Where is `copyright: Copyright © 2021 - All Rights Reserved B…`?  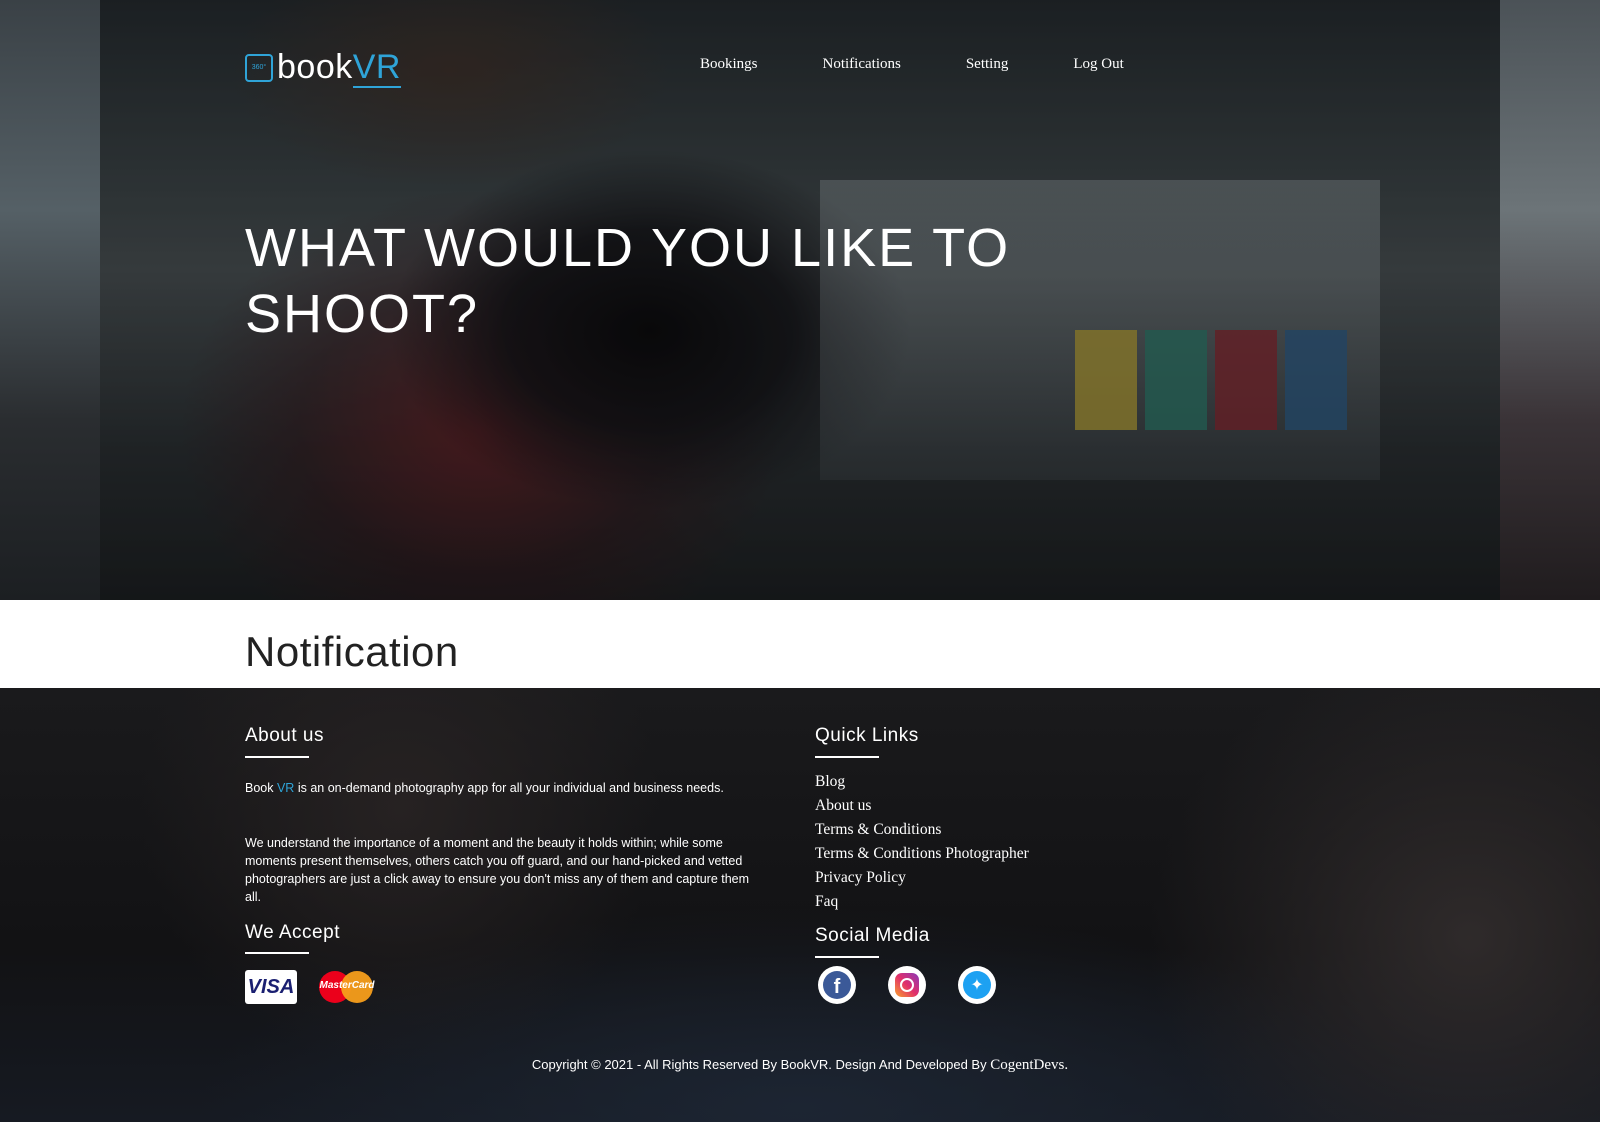
copyright: Copyright © 2021 - All Rights Reserved B… is located at coordinates (800, 1065).